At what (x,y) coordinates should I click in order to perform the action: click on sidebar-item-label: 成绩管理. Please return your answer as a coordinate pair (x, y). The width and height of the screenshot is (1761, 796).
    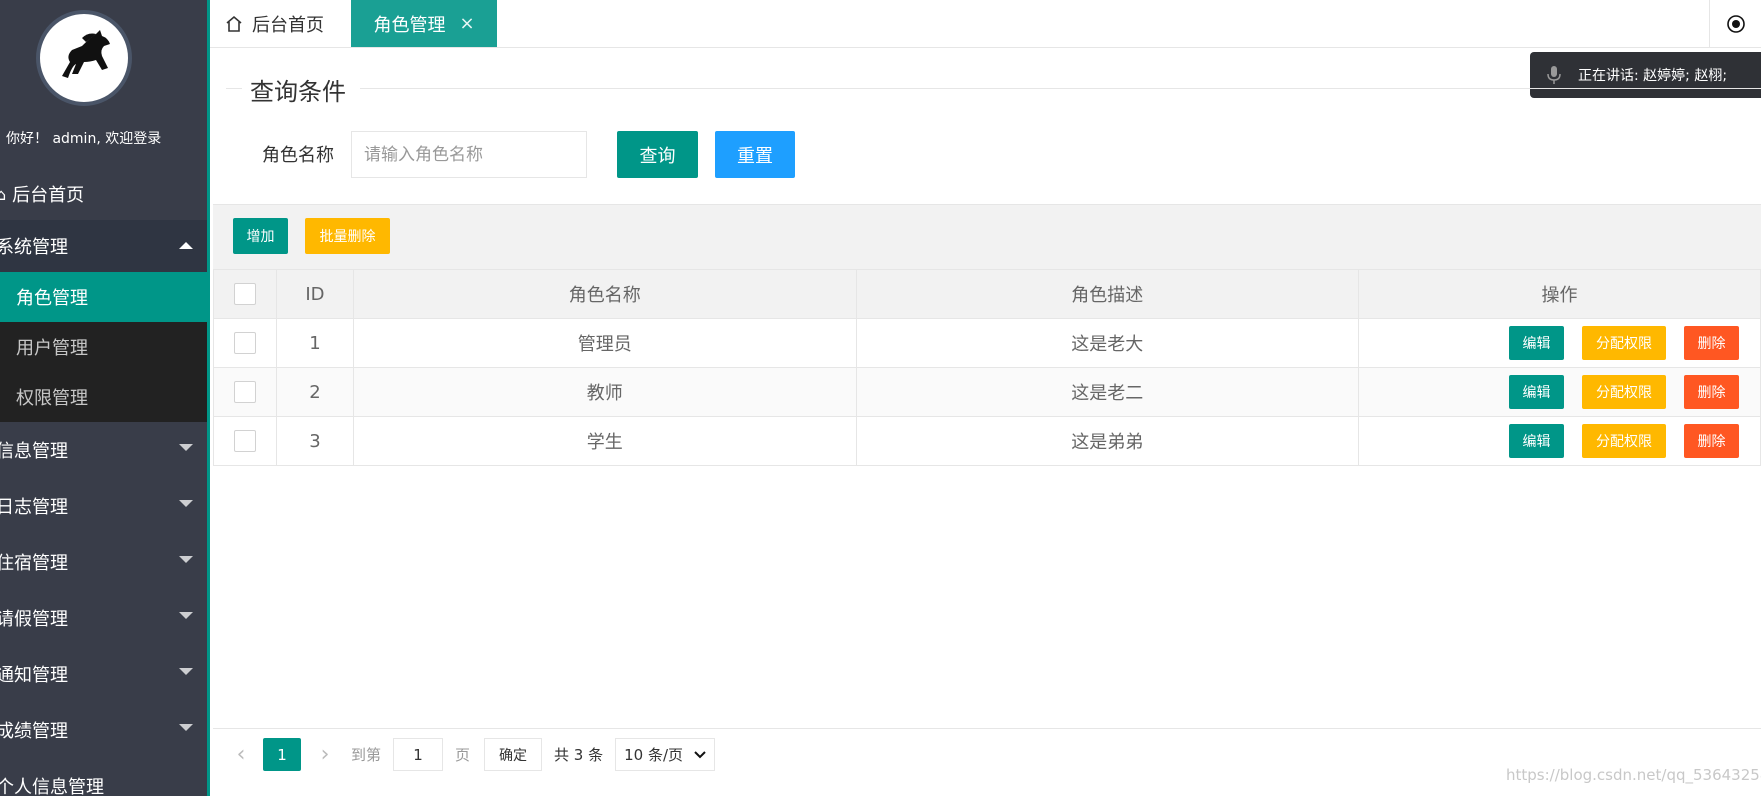
    Looking at the image, I should click on (34, 731).